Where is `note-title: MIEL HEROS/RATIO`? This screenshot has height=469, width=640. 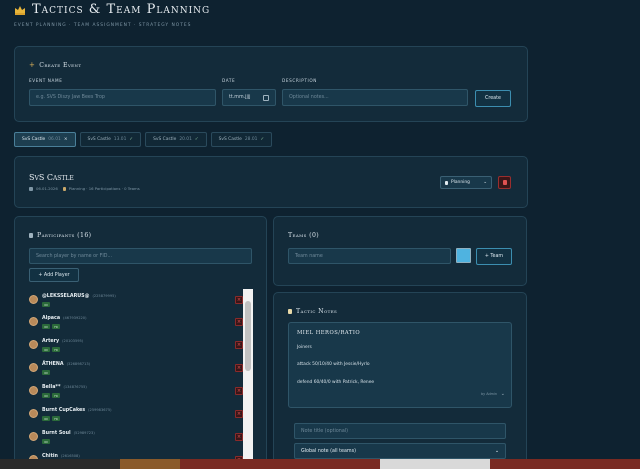 note-title: MIEL HEROS/RATIO is located at coordinates (329, 333).